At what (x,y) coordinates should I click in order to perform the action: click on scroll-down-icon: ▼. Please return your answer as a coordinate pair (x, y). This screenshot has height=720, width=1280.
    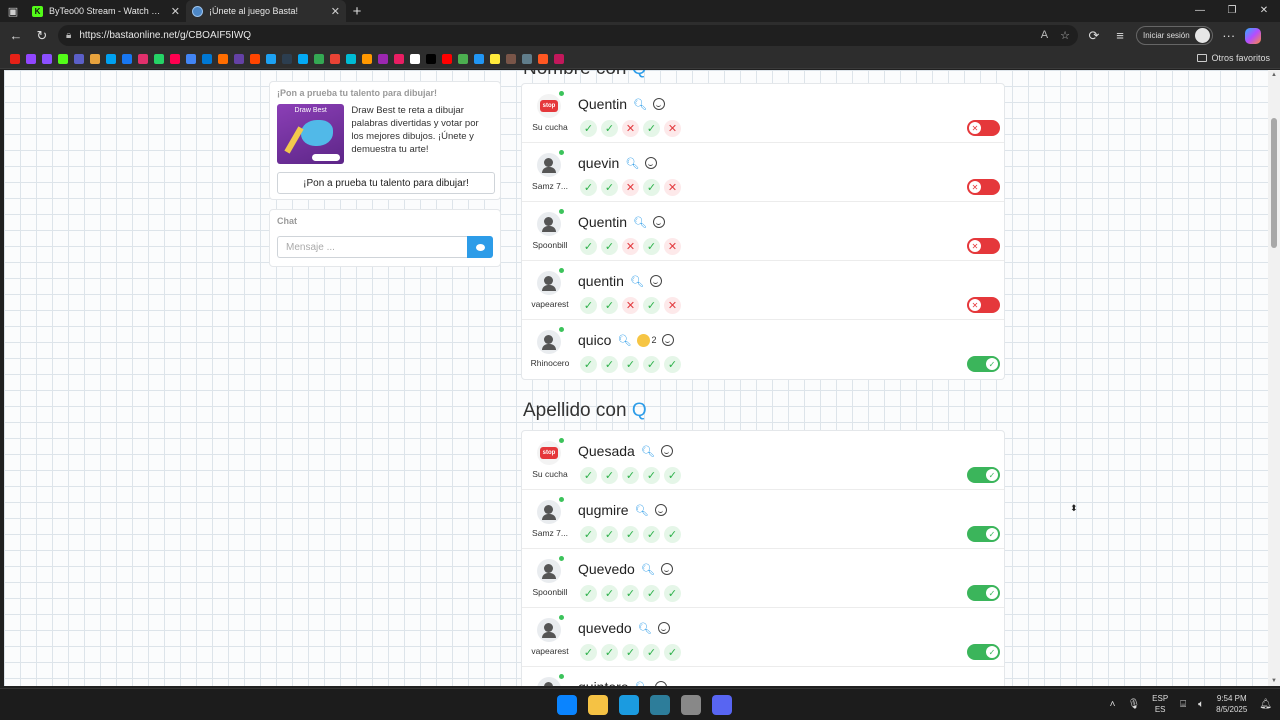
    Looking at the image, I should click on (1274, 681).